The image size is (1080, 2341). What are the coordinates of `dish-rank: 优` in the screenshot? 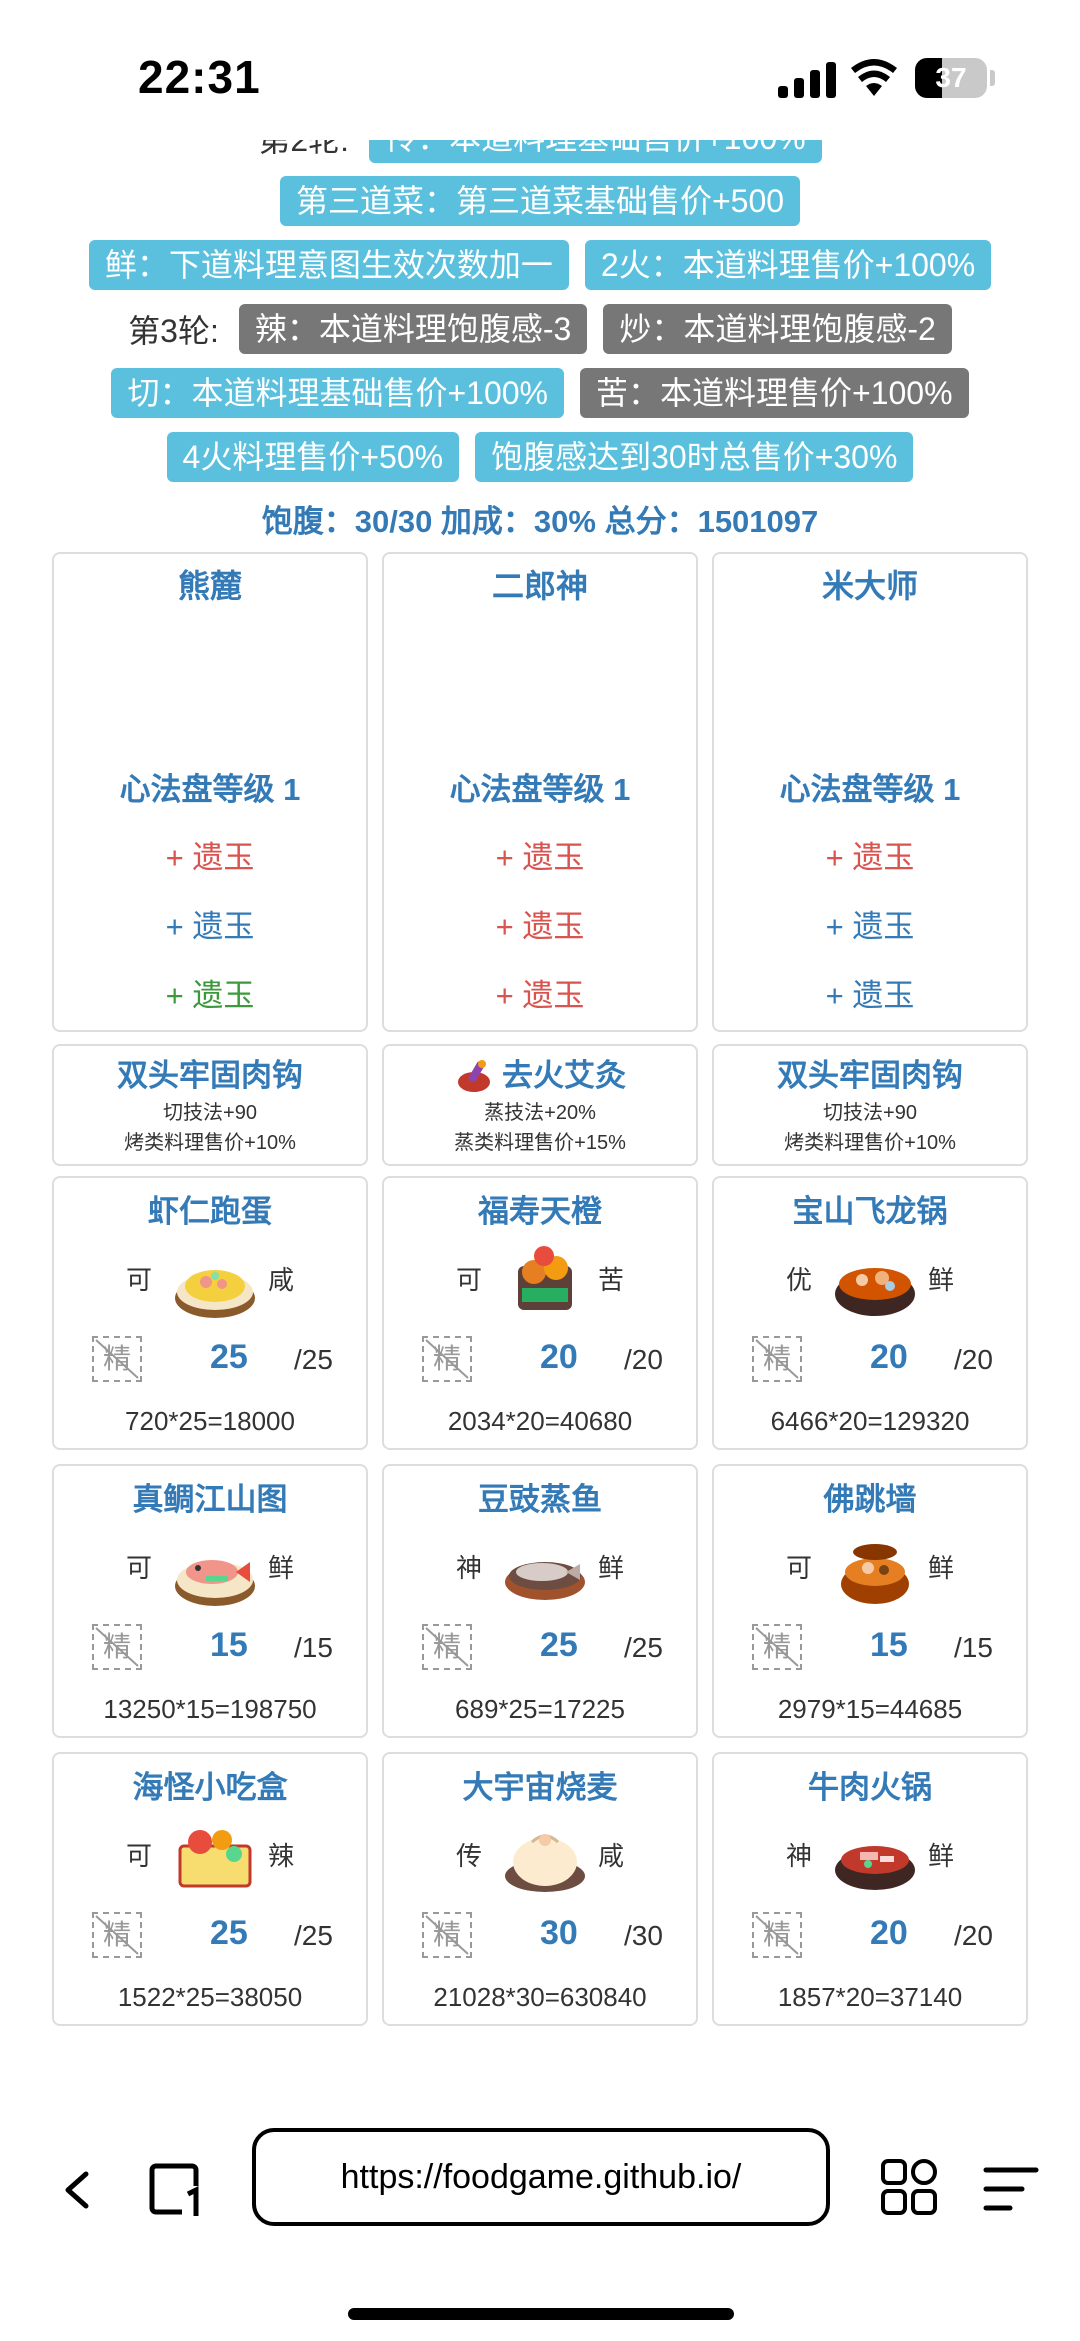 It's located at (799, 1280).